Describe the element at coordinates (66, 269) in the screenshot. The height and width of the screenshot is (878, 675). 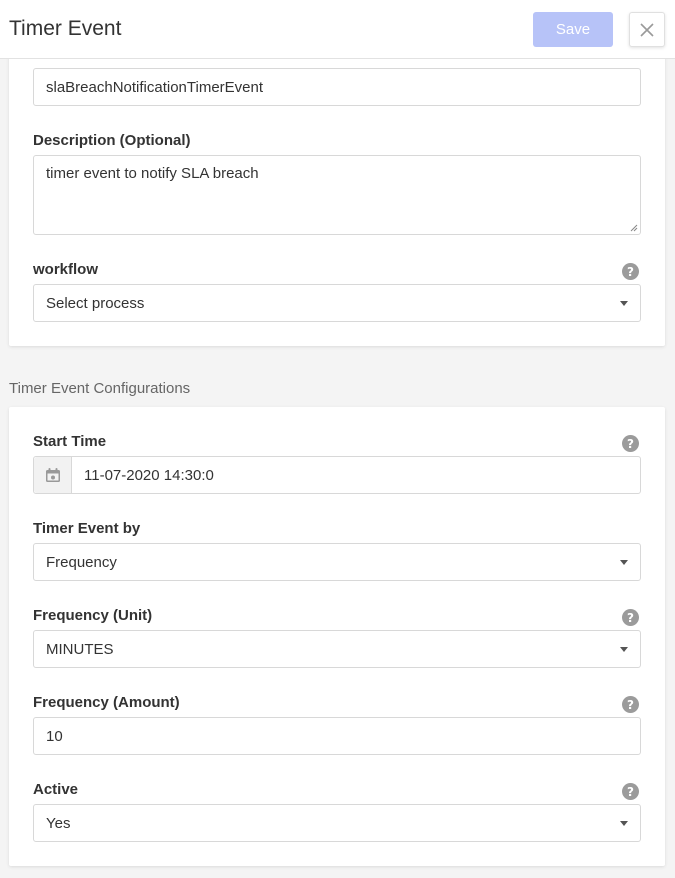
I see `workflow-label: workflow` at that location.